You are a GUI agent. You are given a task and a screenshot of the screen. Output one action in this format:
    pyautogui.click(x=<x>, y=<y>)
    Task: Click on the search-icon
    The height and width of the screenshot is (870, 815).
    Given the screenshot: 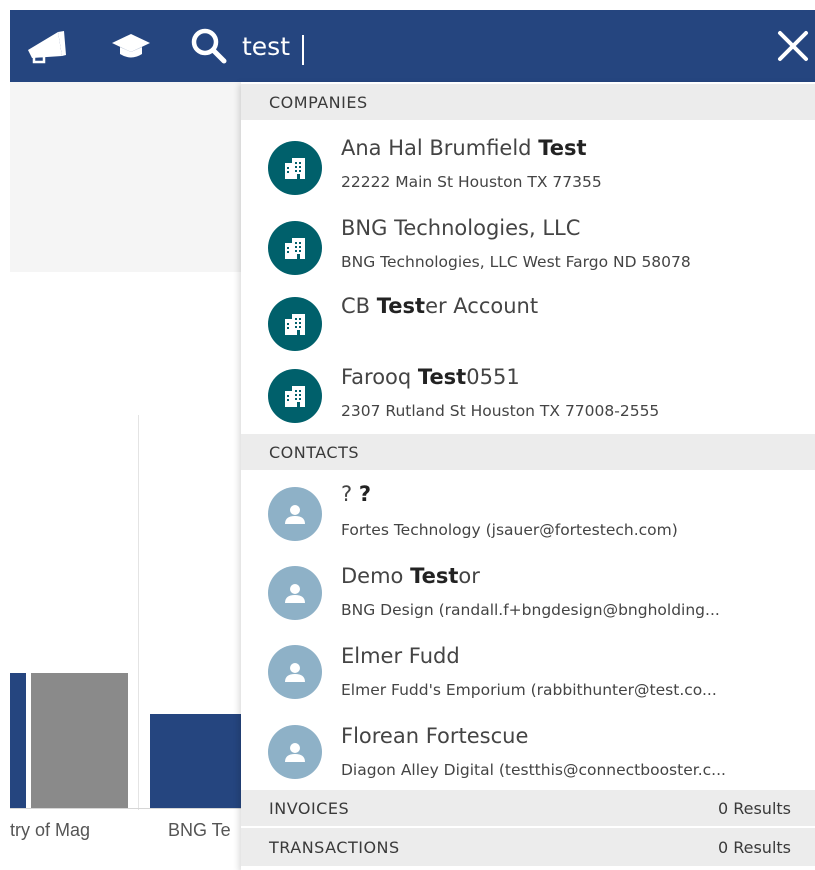 What is the action you would take?
    pyautogui.click(x=209, y=46)
    